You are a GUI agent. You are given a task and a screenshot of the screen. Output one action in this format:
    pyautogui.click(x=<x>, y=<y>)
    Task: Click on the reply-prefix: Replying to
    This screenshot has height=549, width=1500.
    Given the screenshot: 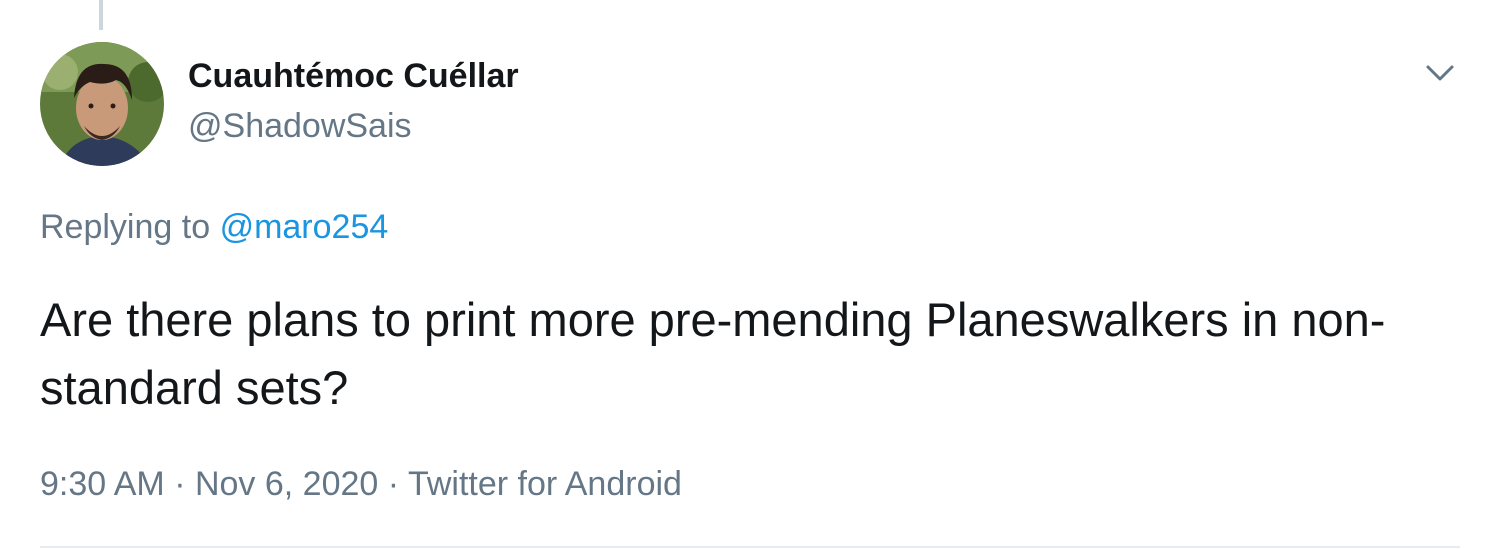 What is the action you would take?
    pyautogui.click(x=125, y=227)
    